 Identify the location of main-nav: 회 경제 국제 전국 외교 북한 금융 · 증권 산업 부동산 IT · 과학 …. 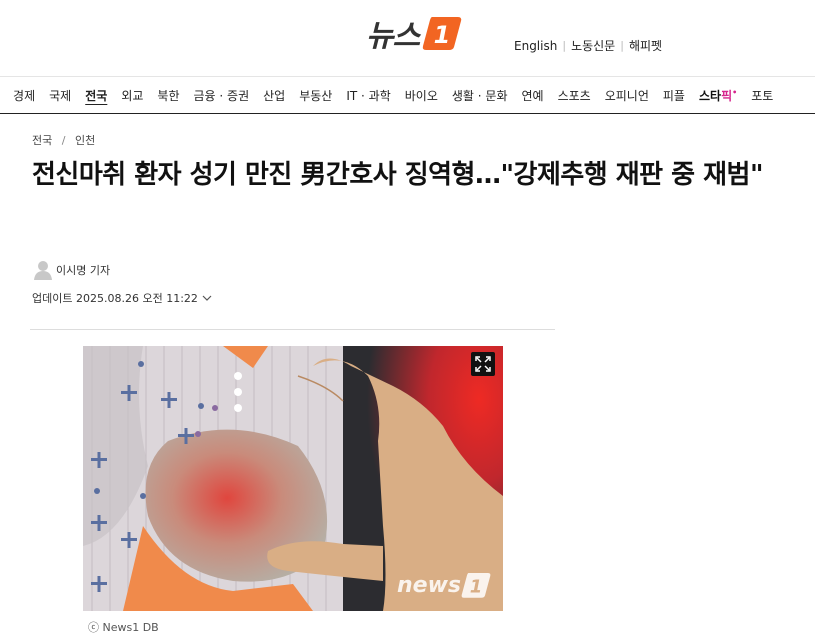
(407, 95).